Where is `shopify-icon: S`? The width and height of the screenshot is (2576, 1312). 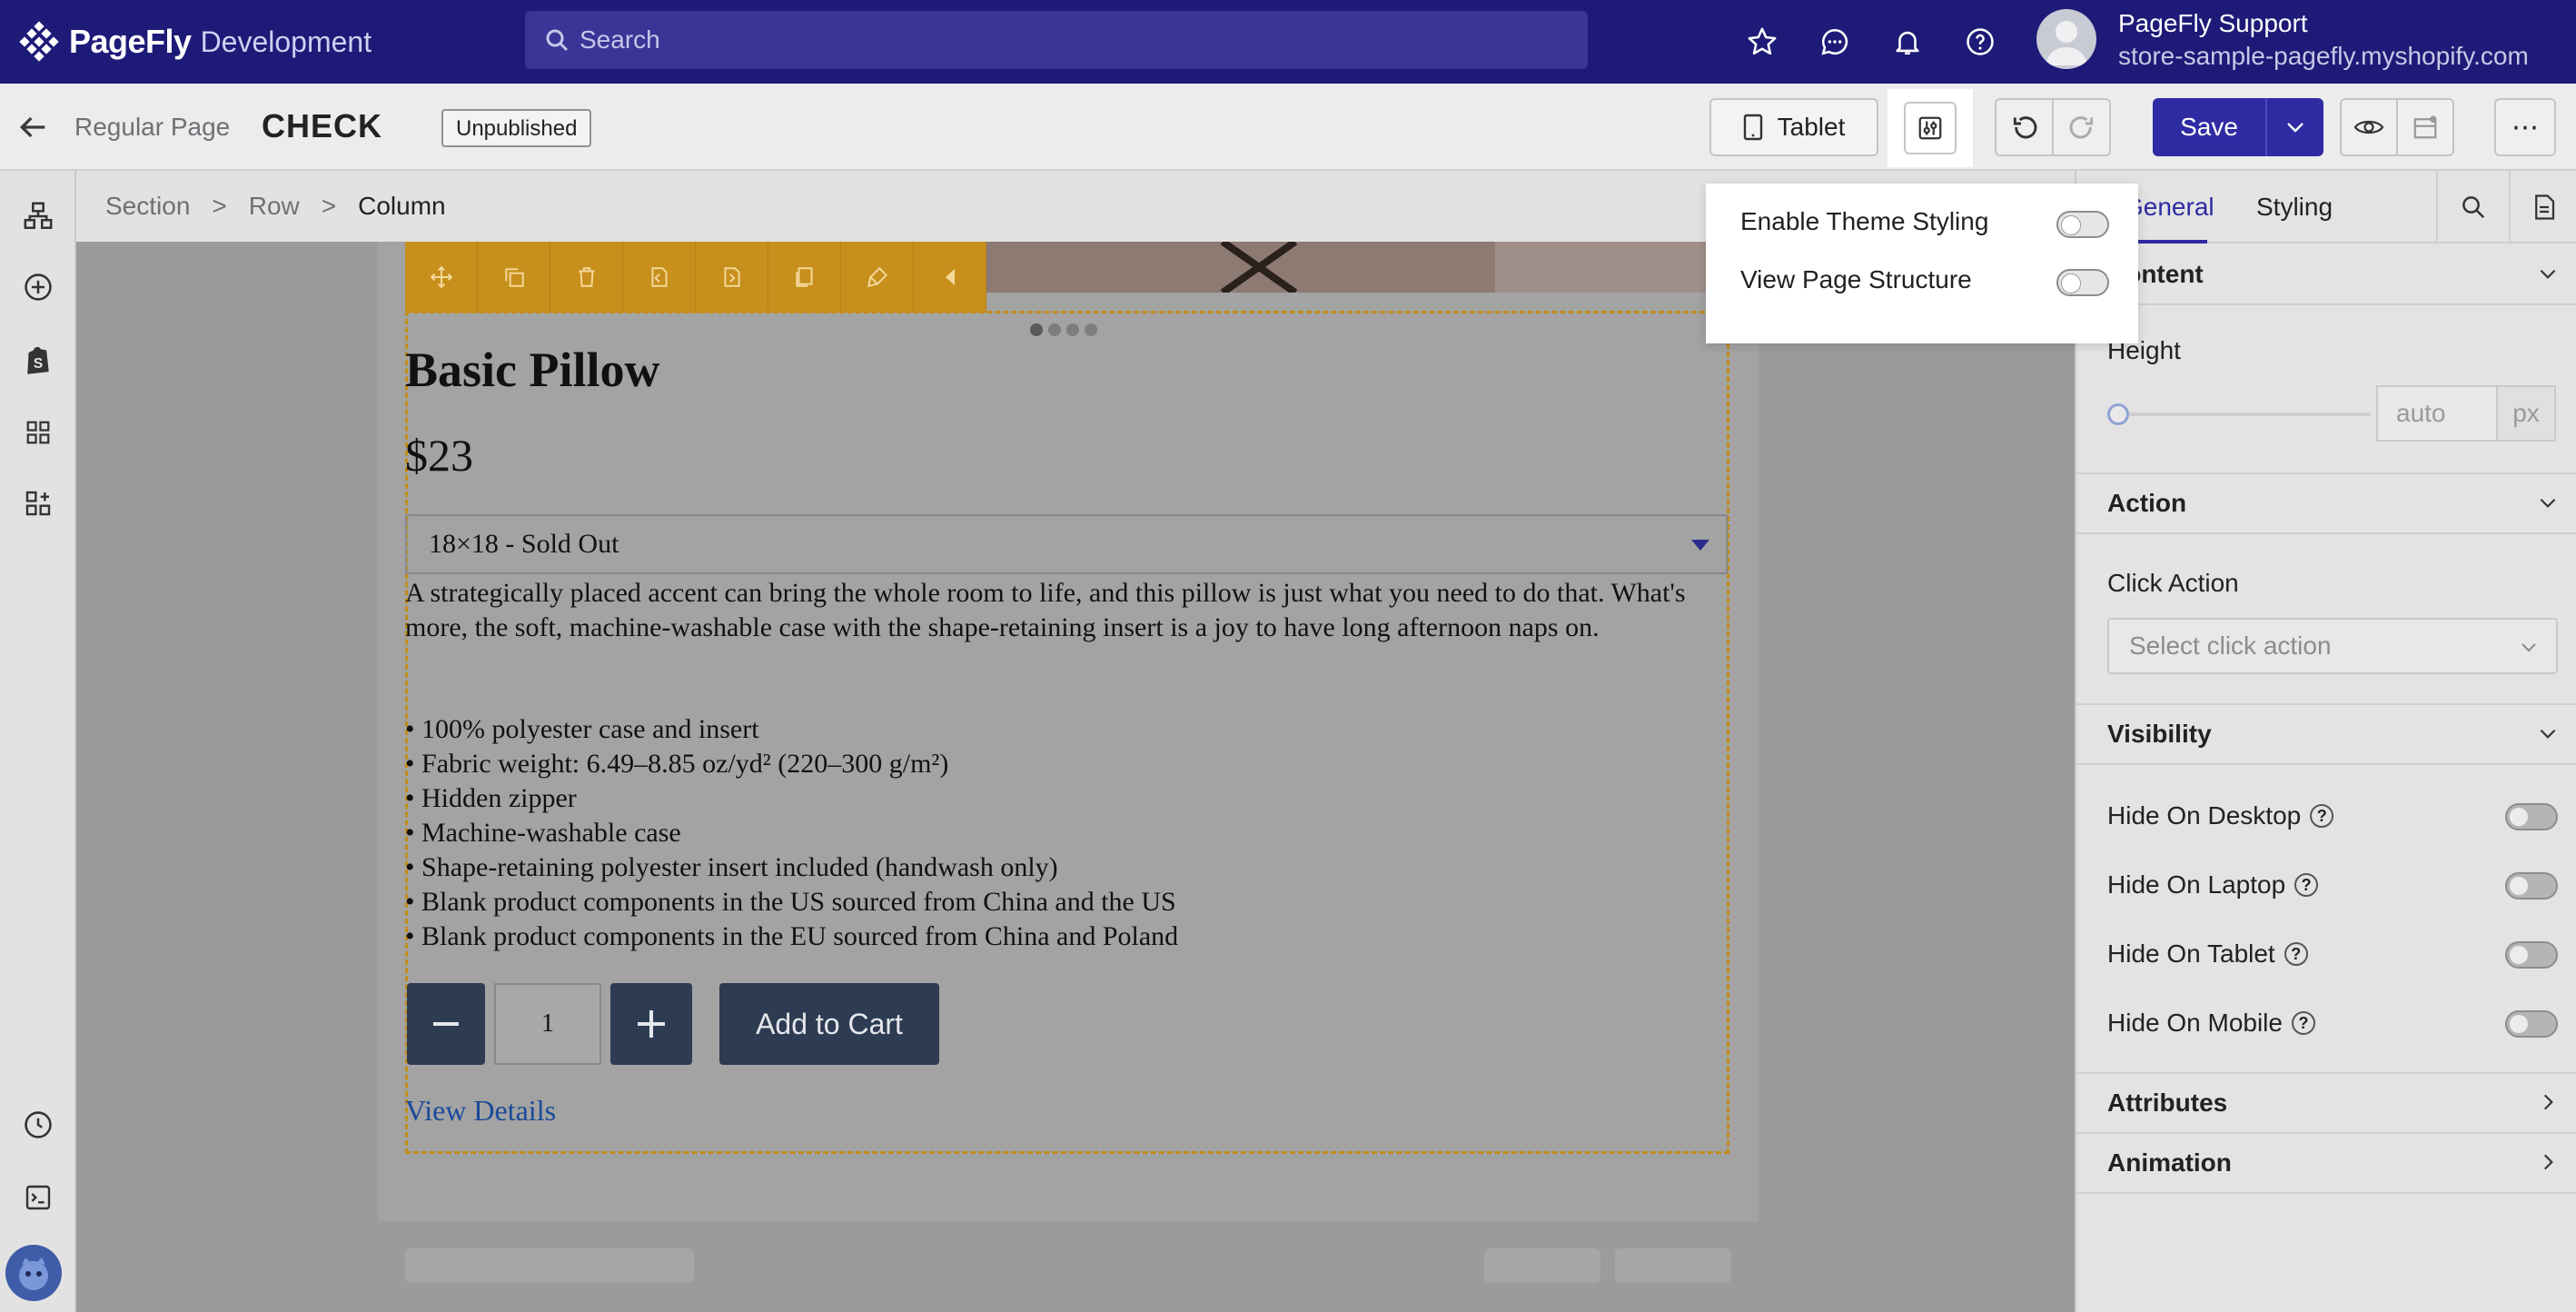
shopify-icon: S is located at coordinates (38, 360).